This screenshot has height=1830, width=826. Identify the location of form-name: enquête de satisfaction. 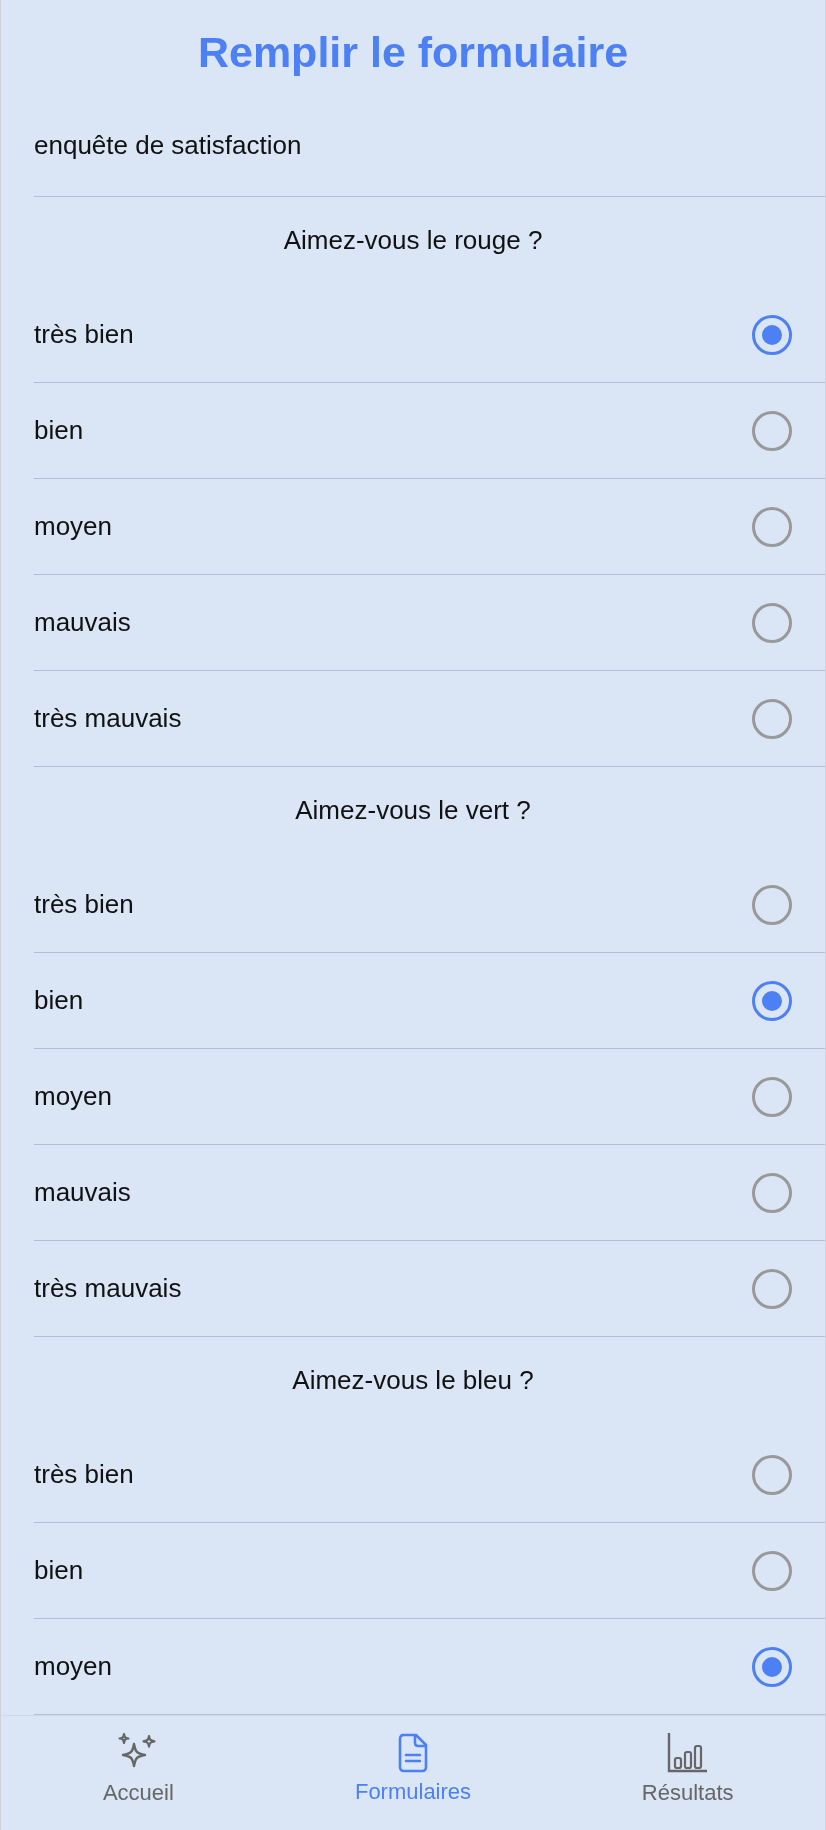
(168, 145).